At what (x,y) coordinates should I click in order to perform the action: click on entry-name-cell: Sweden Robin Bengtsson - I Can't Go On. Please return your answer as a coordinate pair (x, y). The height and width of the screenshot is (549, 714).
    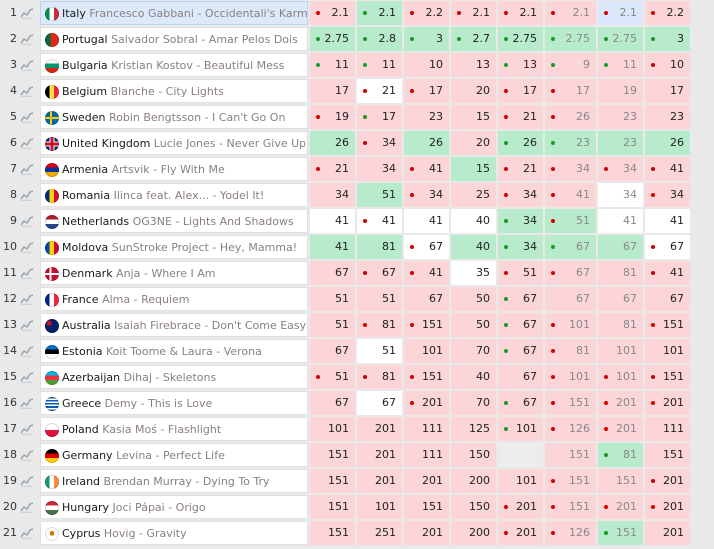
    Looking at the image, I should click on (174, 117).